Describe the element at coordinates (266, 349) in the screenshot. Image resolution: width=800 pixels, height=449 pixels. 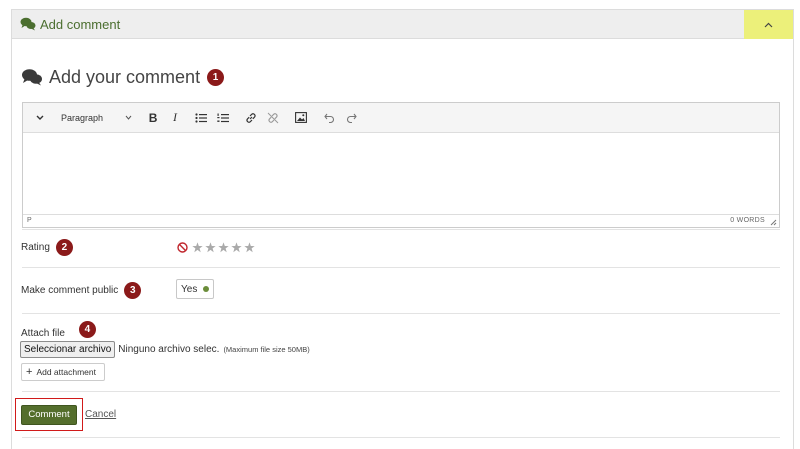
I see `max-size-hint: (Maximum file size 50MB)` at that location.